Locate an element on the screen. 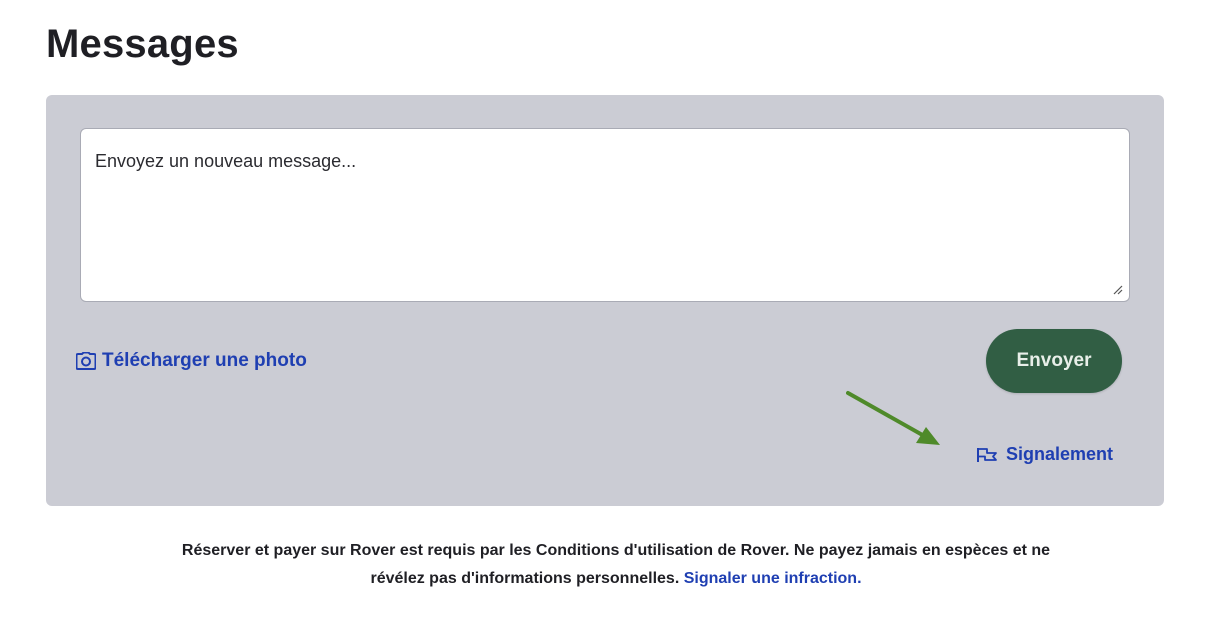  terms-notice-text: révélez pas d'informations personnelles. is located at coordinates (525, 578).